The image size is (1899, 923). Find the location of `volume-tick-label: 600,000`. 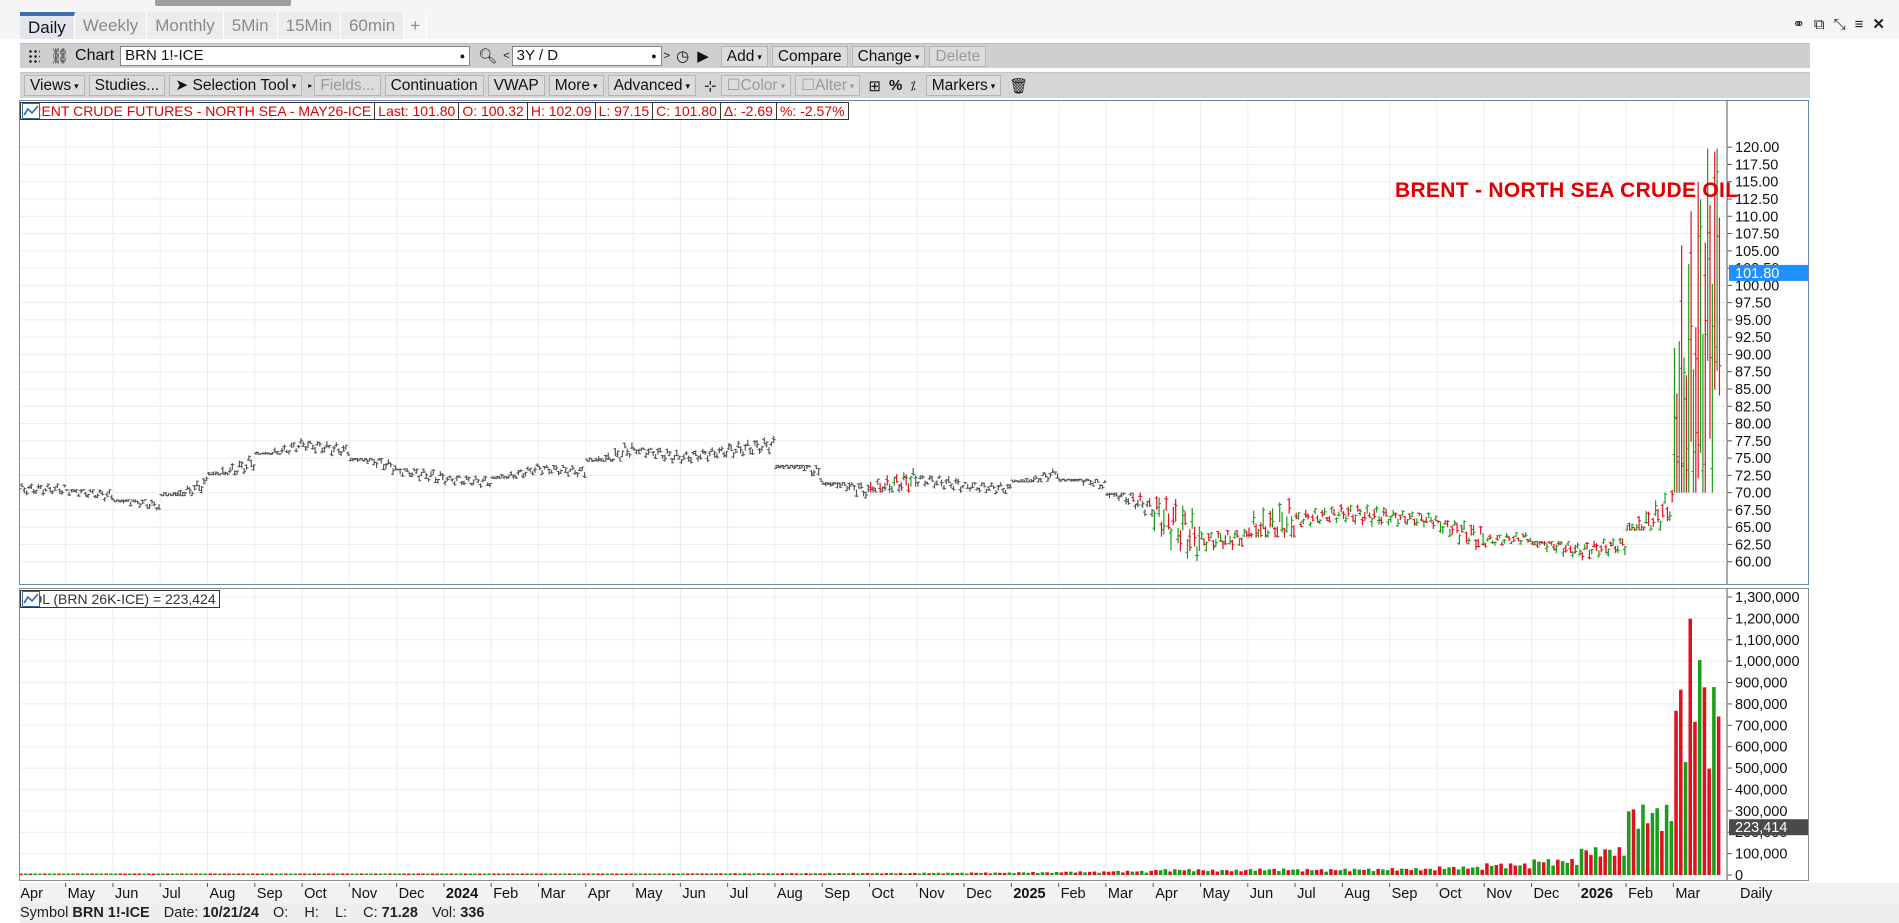

volume-tick-label: 600,000 is located at coordinates (1761, 748).